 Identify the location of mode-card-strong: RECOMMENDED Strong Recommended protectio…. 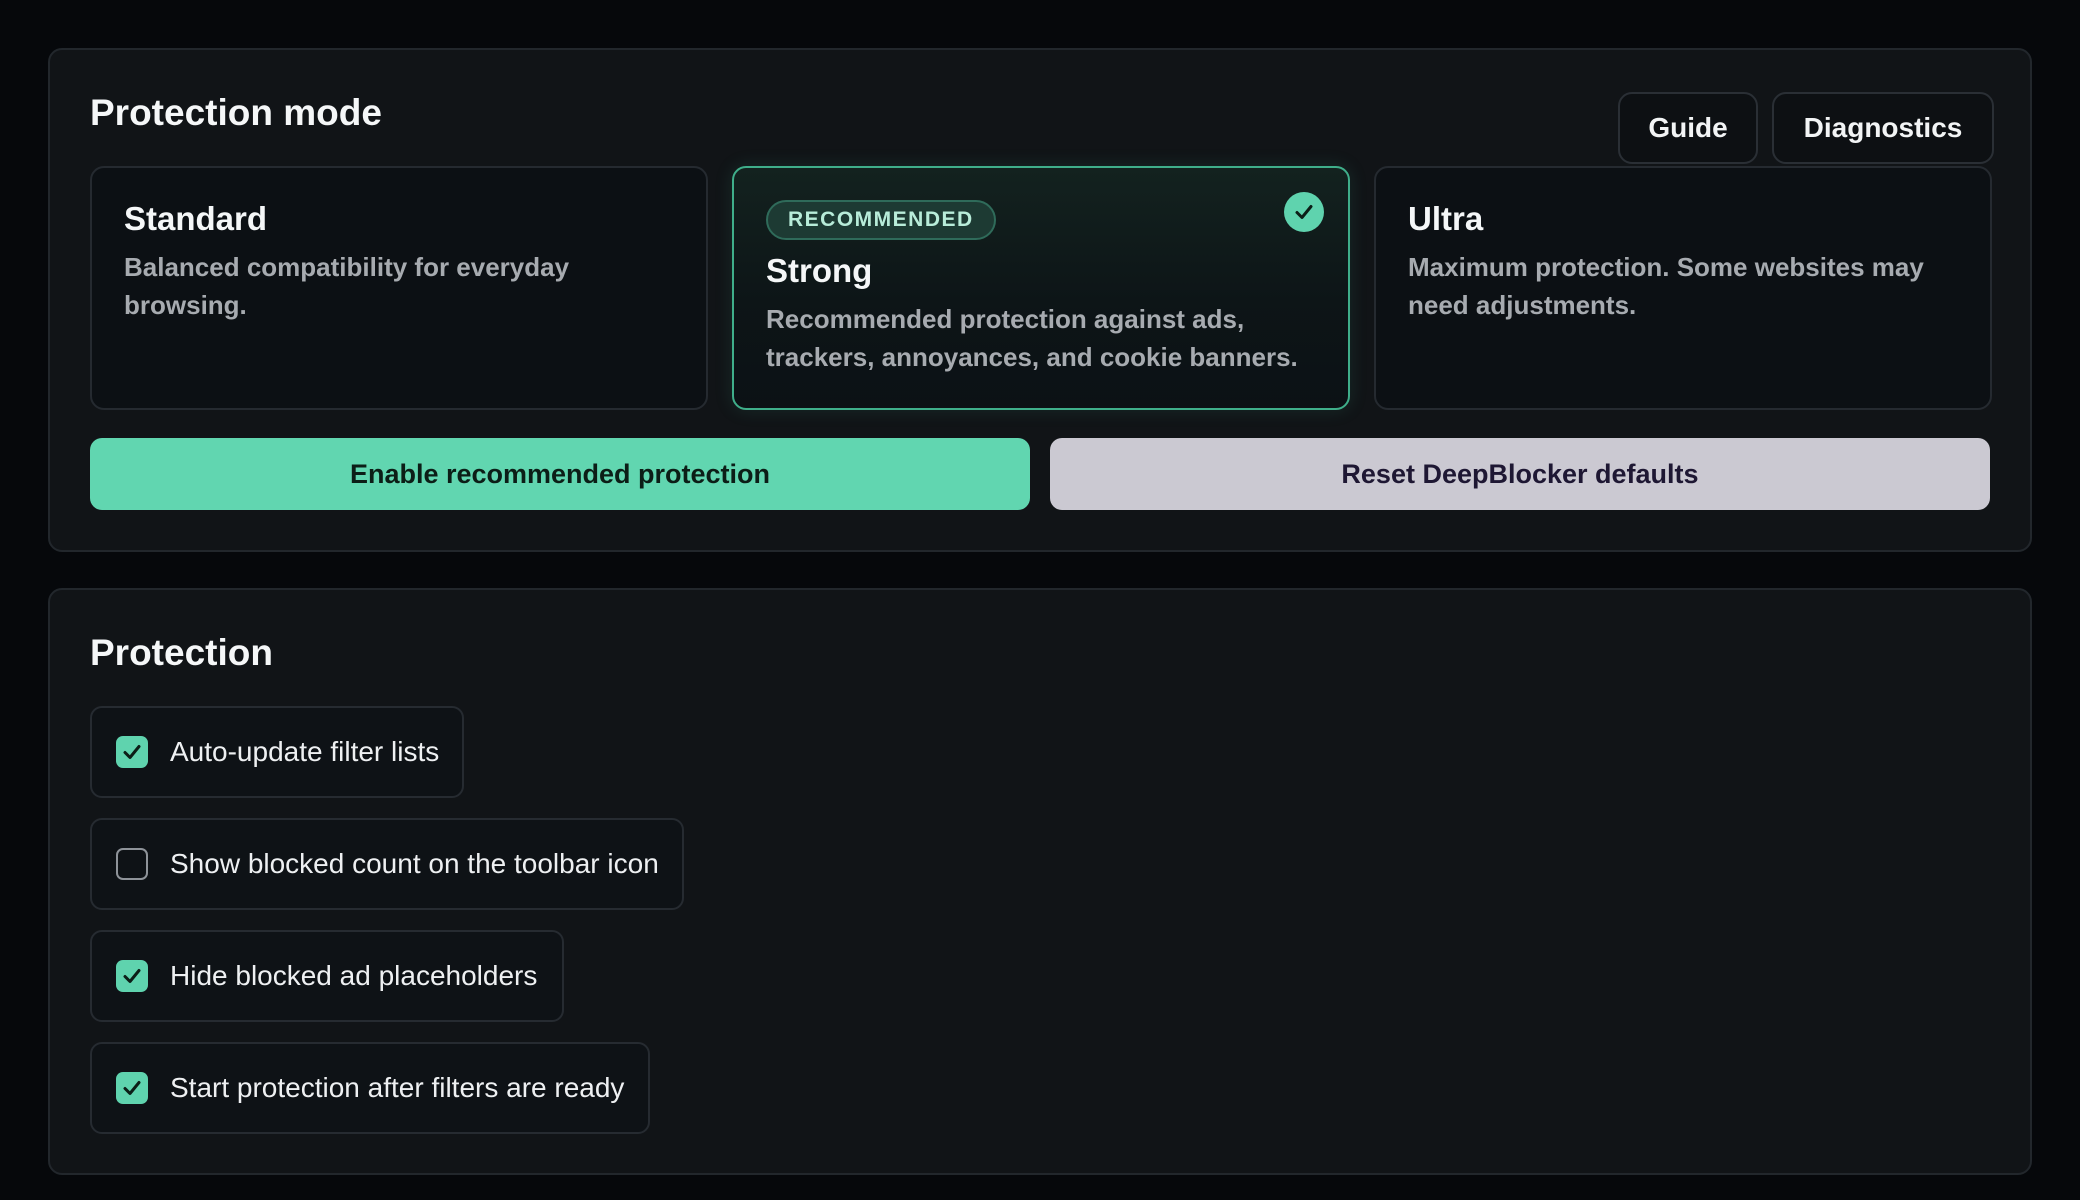
(1041, 288).